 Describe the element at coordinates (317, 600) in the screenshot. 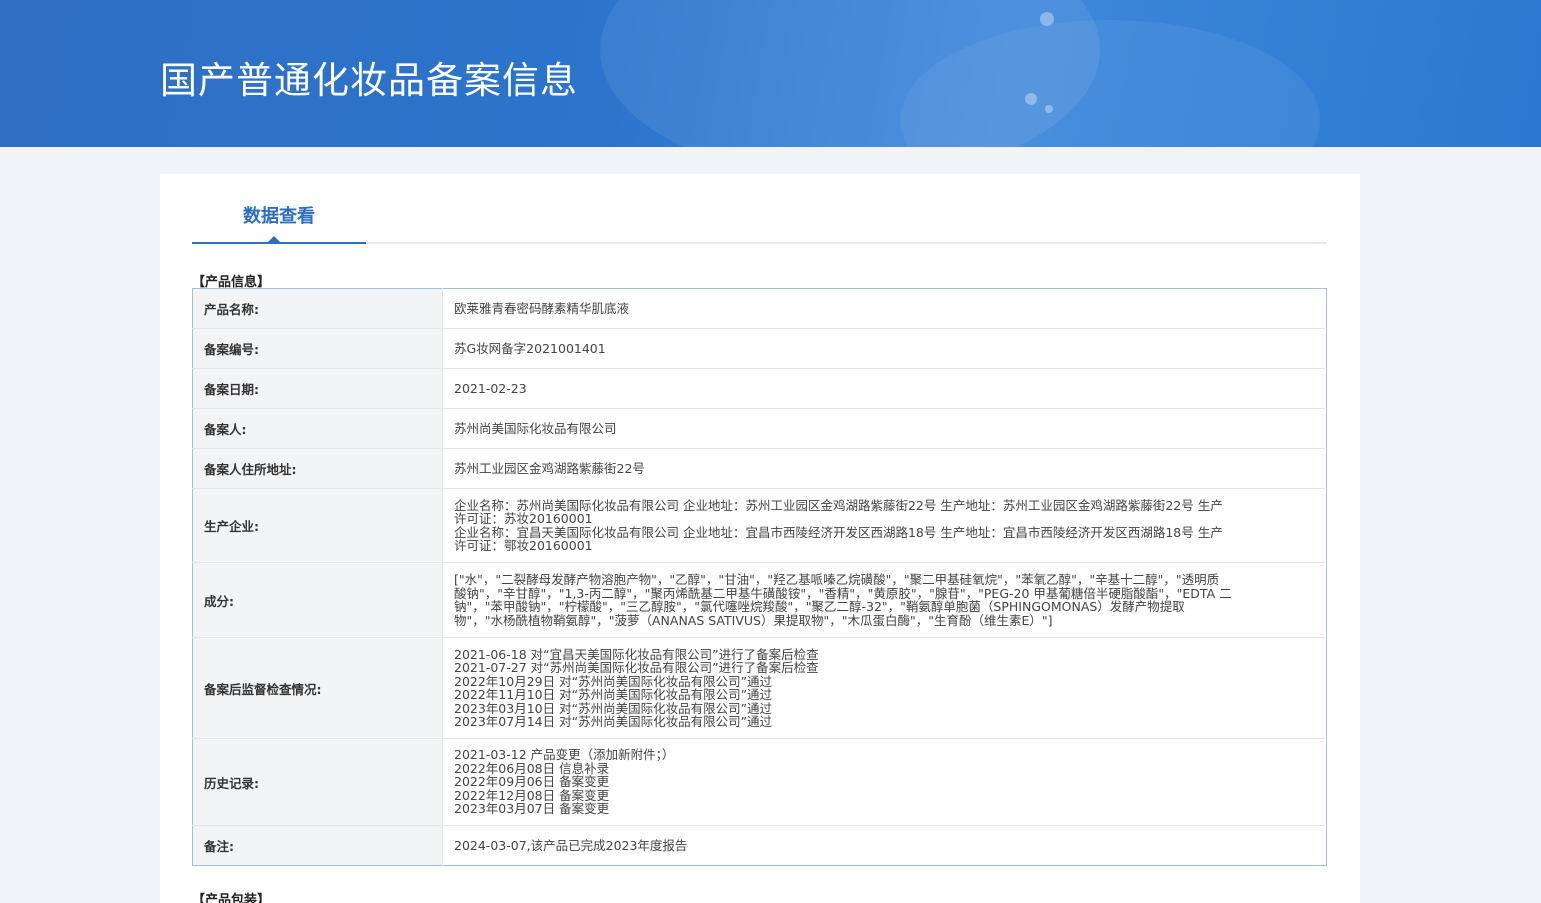

I see `row-label: 成分:` at that location.